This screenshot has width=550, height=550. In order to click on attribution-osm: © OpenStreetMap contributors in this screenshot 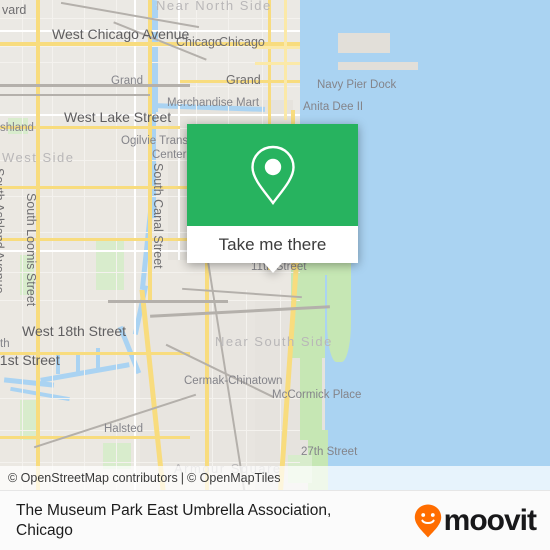, I will do `click(93, 478)`.